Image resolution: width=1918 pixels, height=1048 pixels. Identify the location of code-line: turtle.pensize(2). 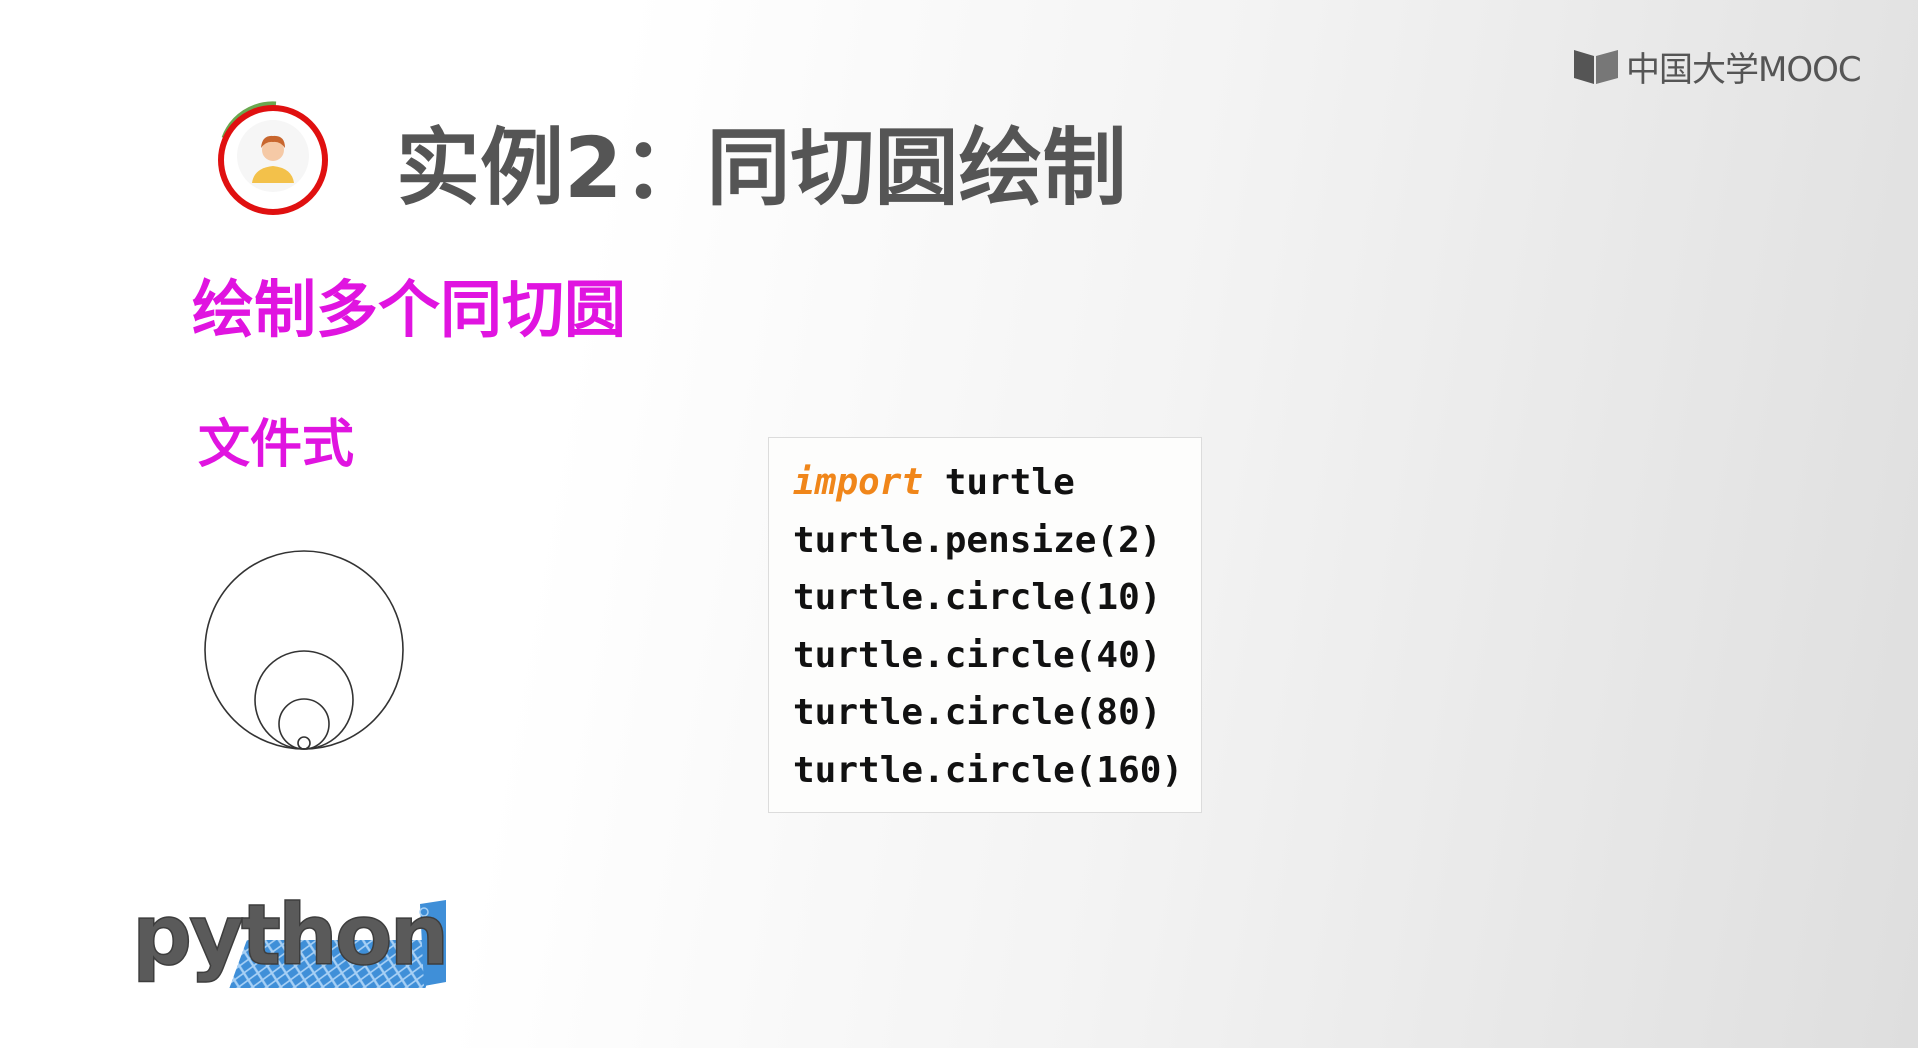
(997, 541).